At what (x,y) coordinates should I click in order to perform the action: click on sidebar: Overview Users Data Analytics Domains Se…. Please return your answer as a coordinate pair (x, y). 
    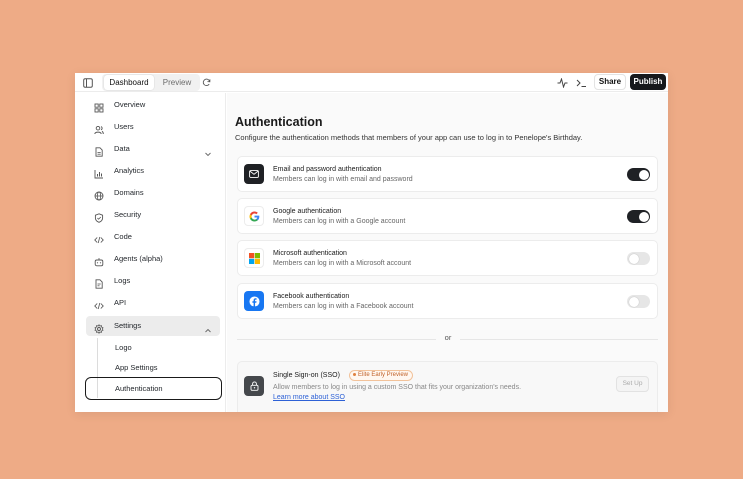
    Looking at the image, I should click on (150, 252).